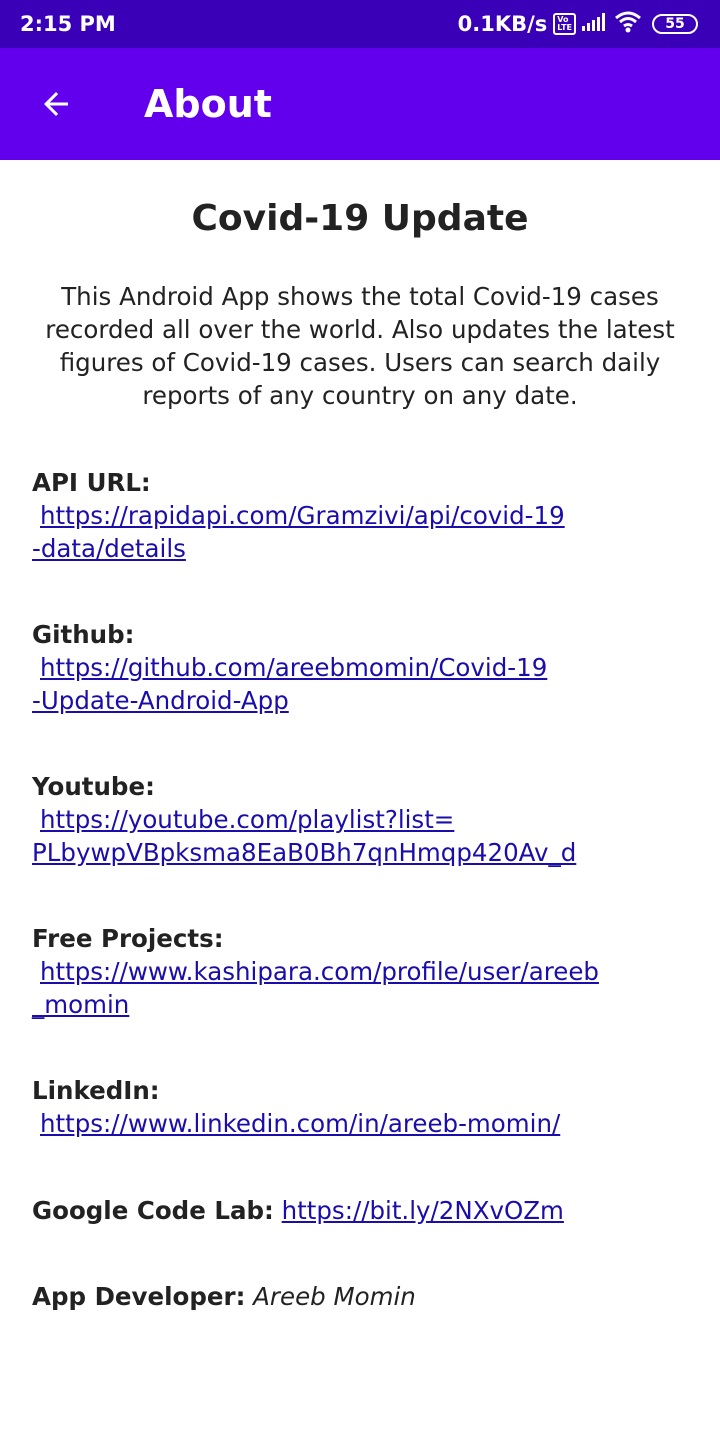 This screenshot has width=720, height=1440. I want to click on network-speed: 0.1KB/s, so click(502, 24).